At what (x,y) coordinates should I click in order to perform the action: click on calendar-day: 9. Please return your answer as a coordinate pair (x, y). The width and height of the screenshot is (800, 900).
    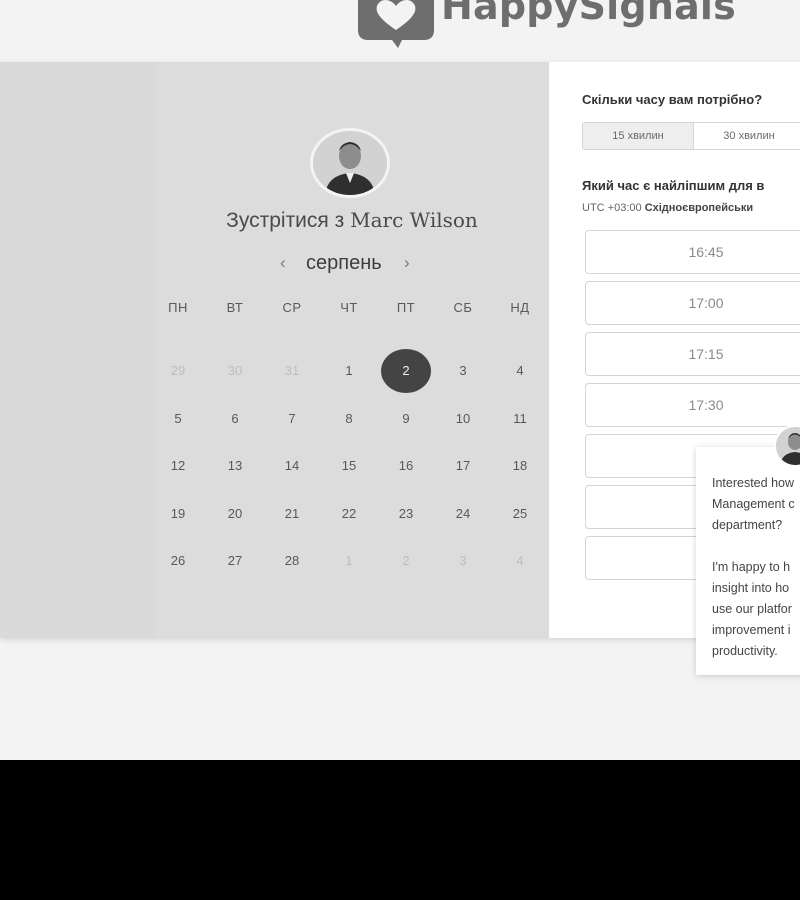
    Looking at the image, I should click on (406, 419).